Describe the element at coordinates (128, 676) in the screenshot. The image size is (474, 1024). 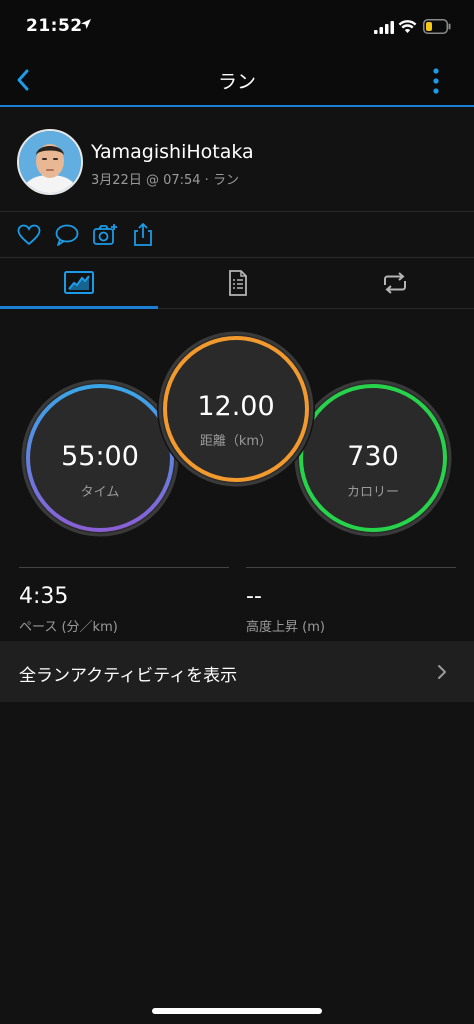
I see `view-all-activities-label: 全ランアクティビティを表示` at that location.